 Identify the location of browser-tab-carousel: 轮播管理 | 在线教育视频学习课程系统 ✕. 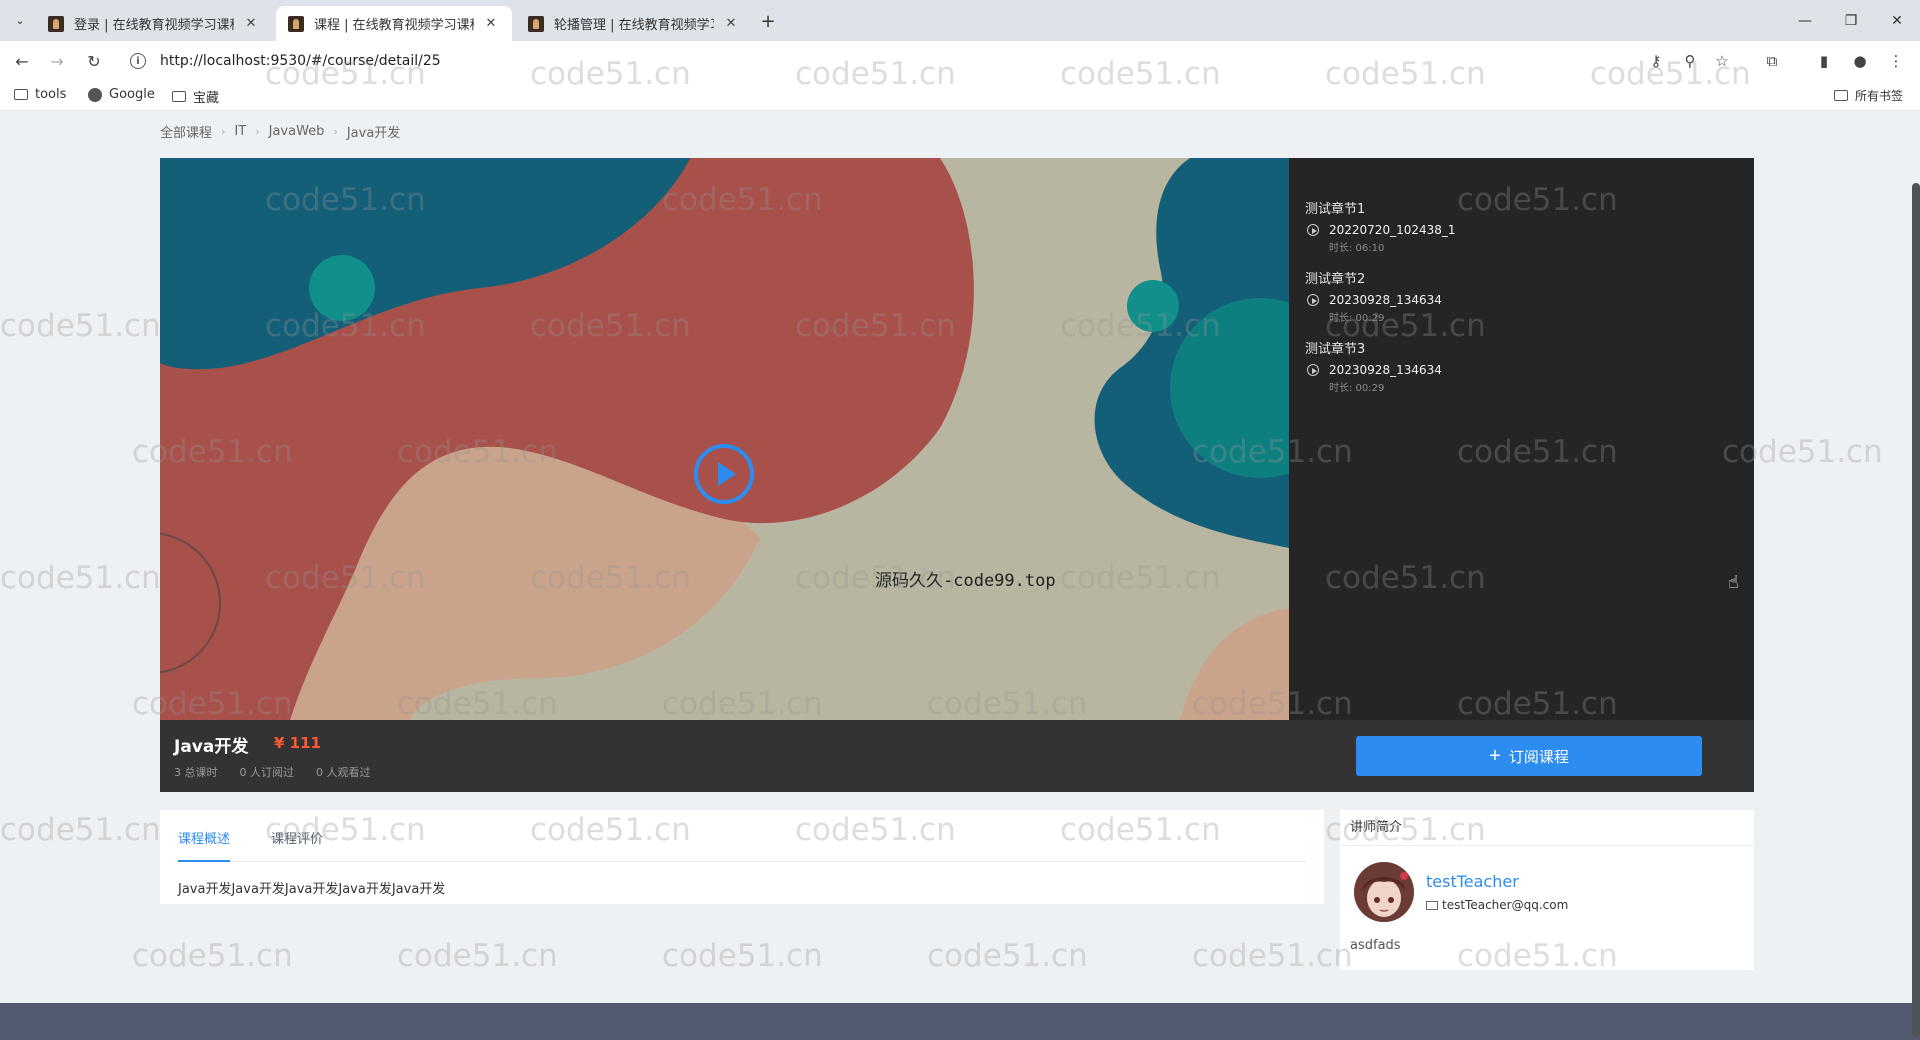
(634, 23).